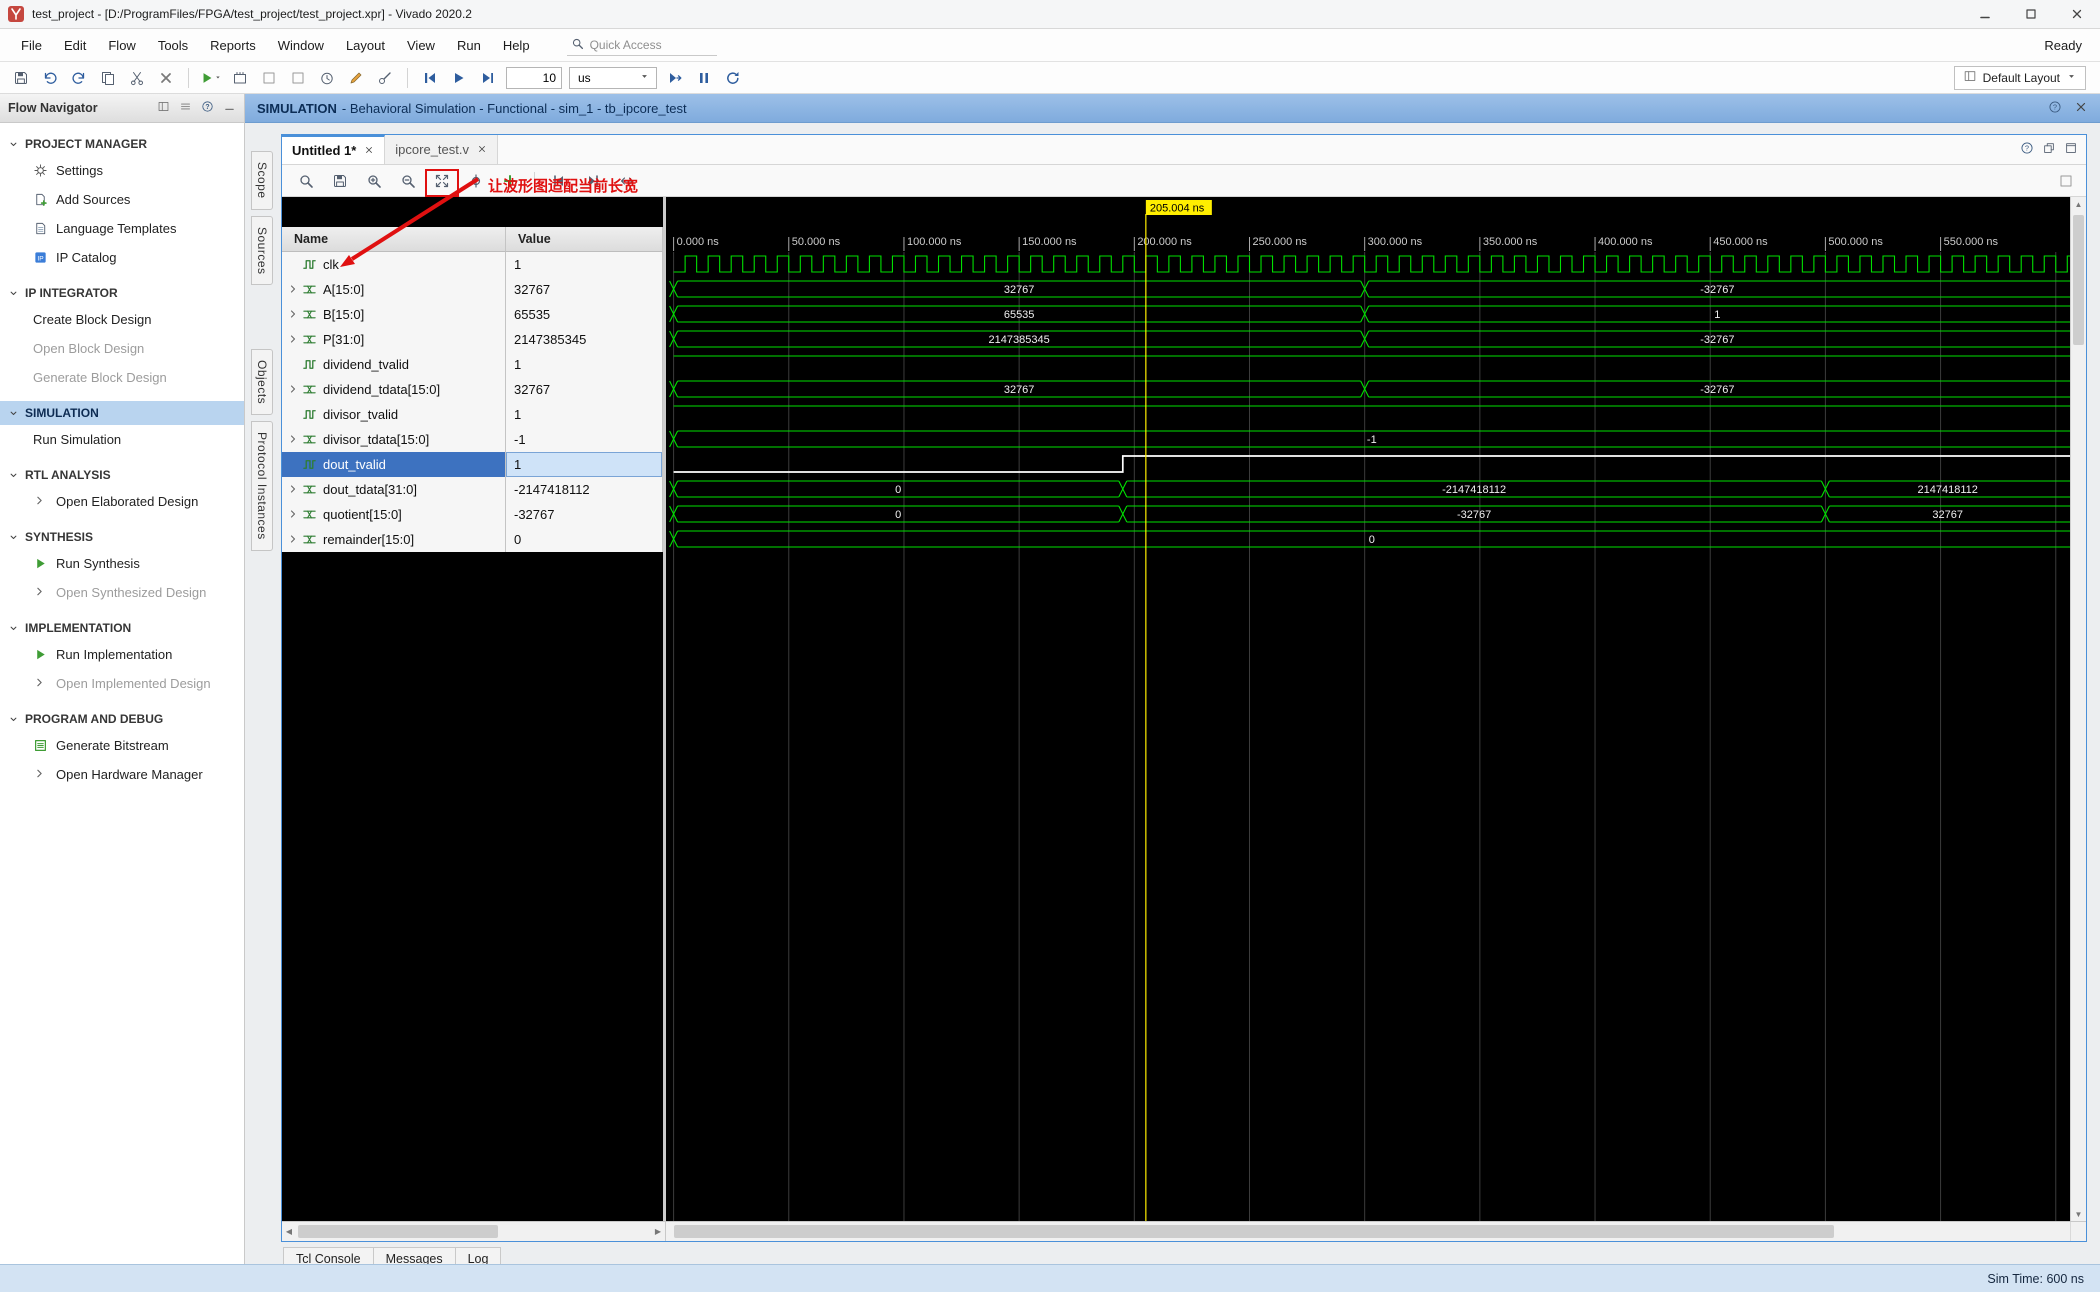  I want to click on name-scroll-thumb, so click(398, 1231).